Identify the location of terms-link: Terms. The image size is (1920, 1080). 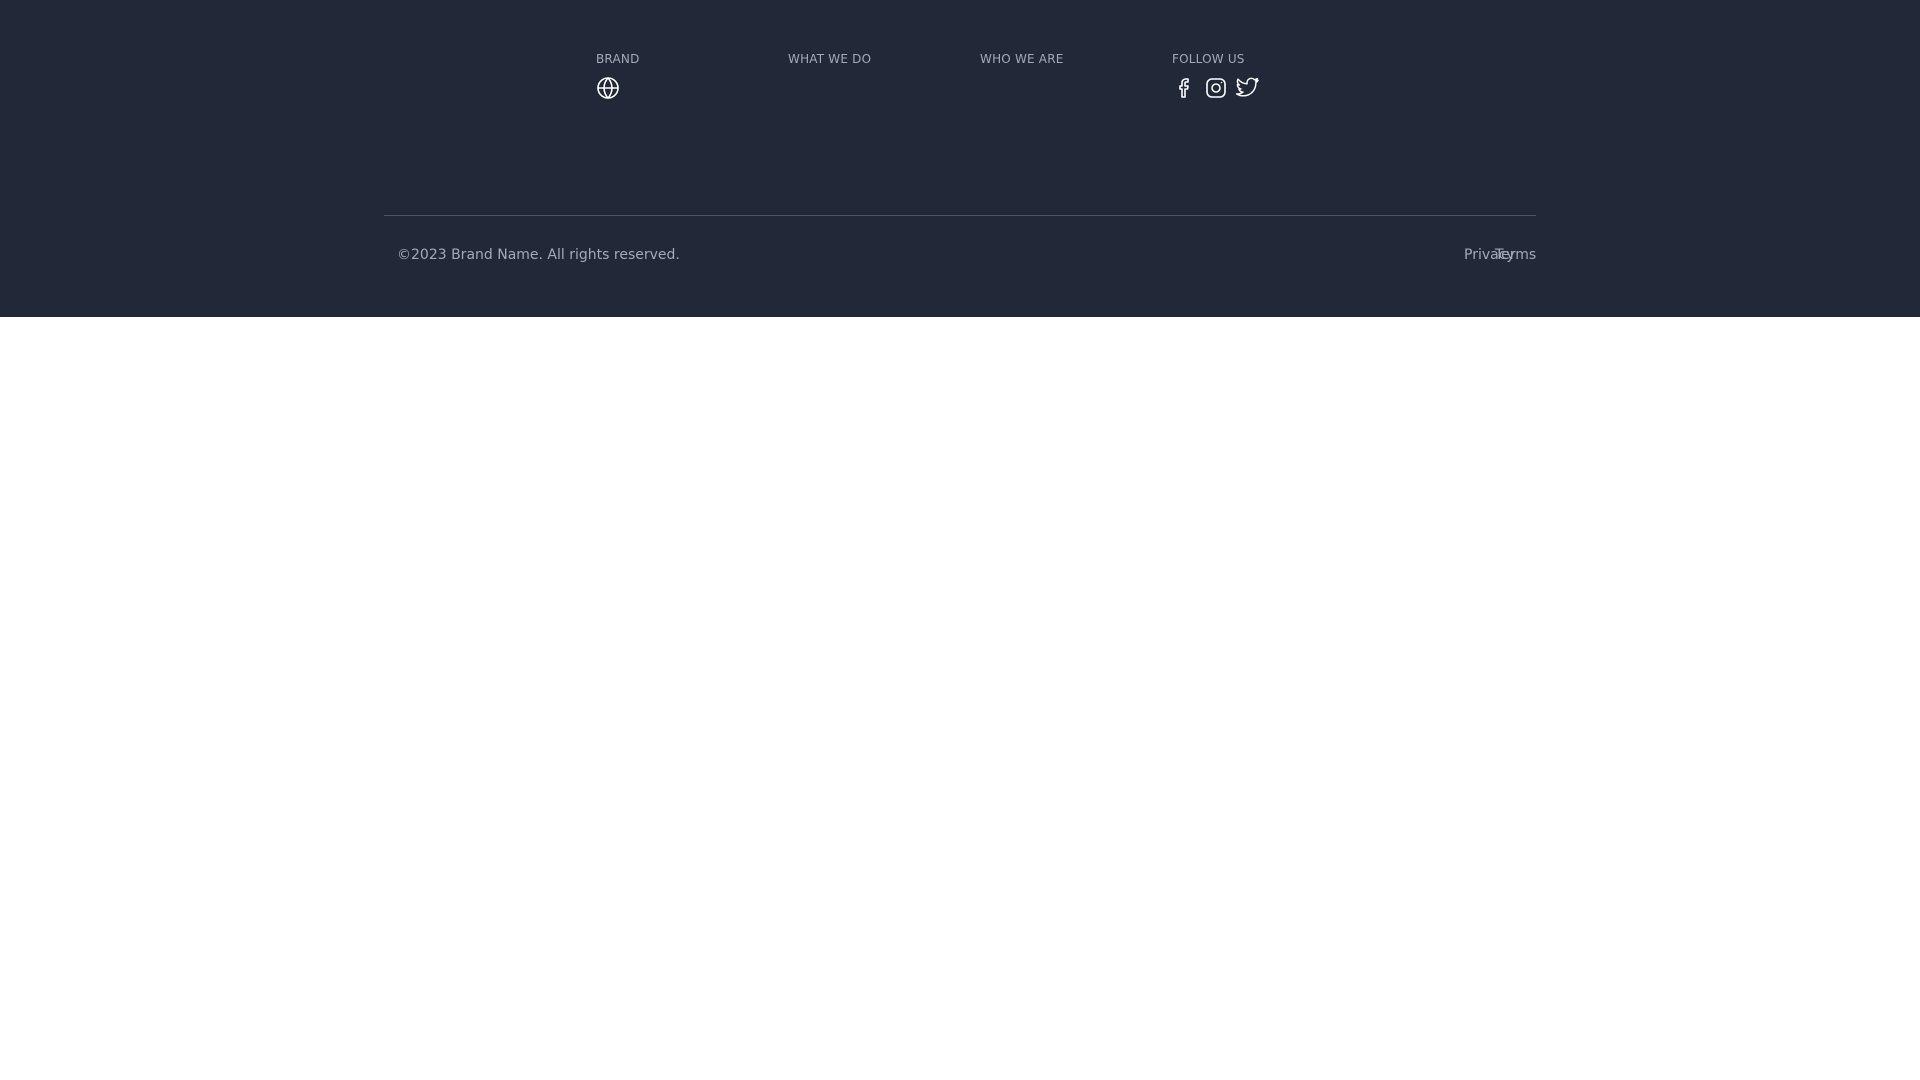
(1515, 255).